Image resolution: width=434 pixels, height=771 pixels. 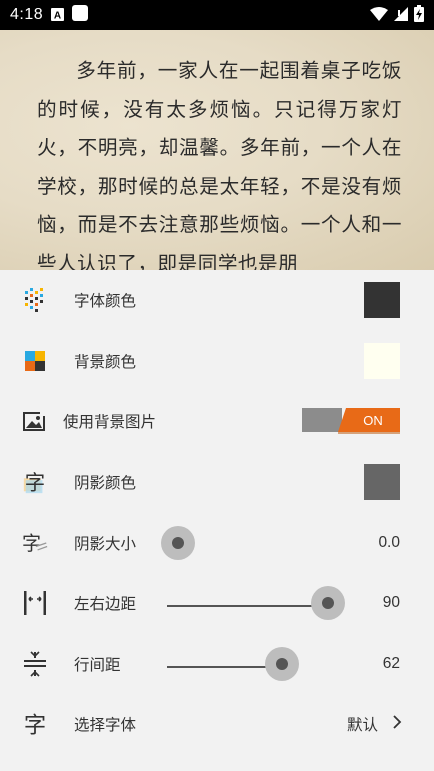 I want to click on line-spacing-row: 行间距 62, so click(x=217, y=664).